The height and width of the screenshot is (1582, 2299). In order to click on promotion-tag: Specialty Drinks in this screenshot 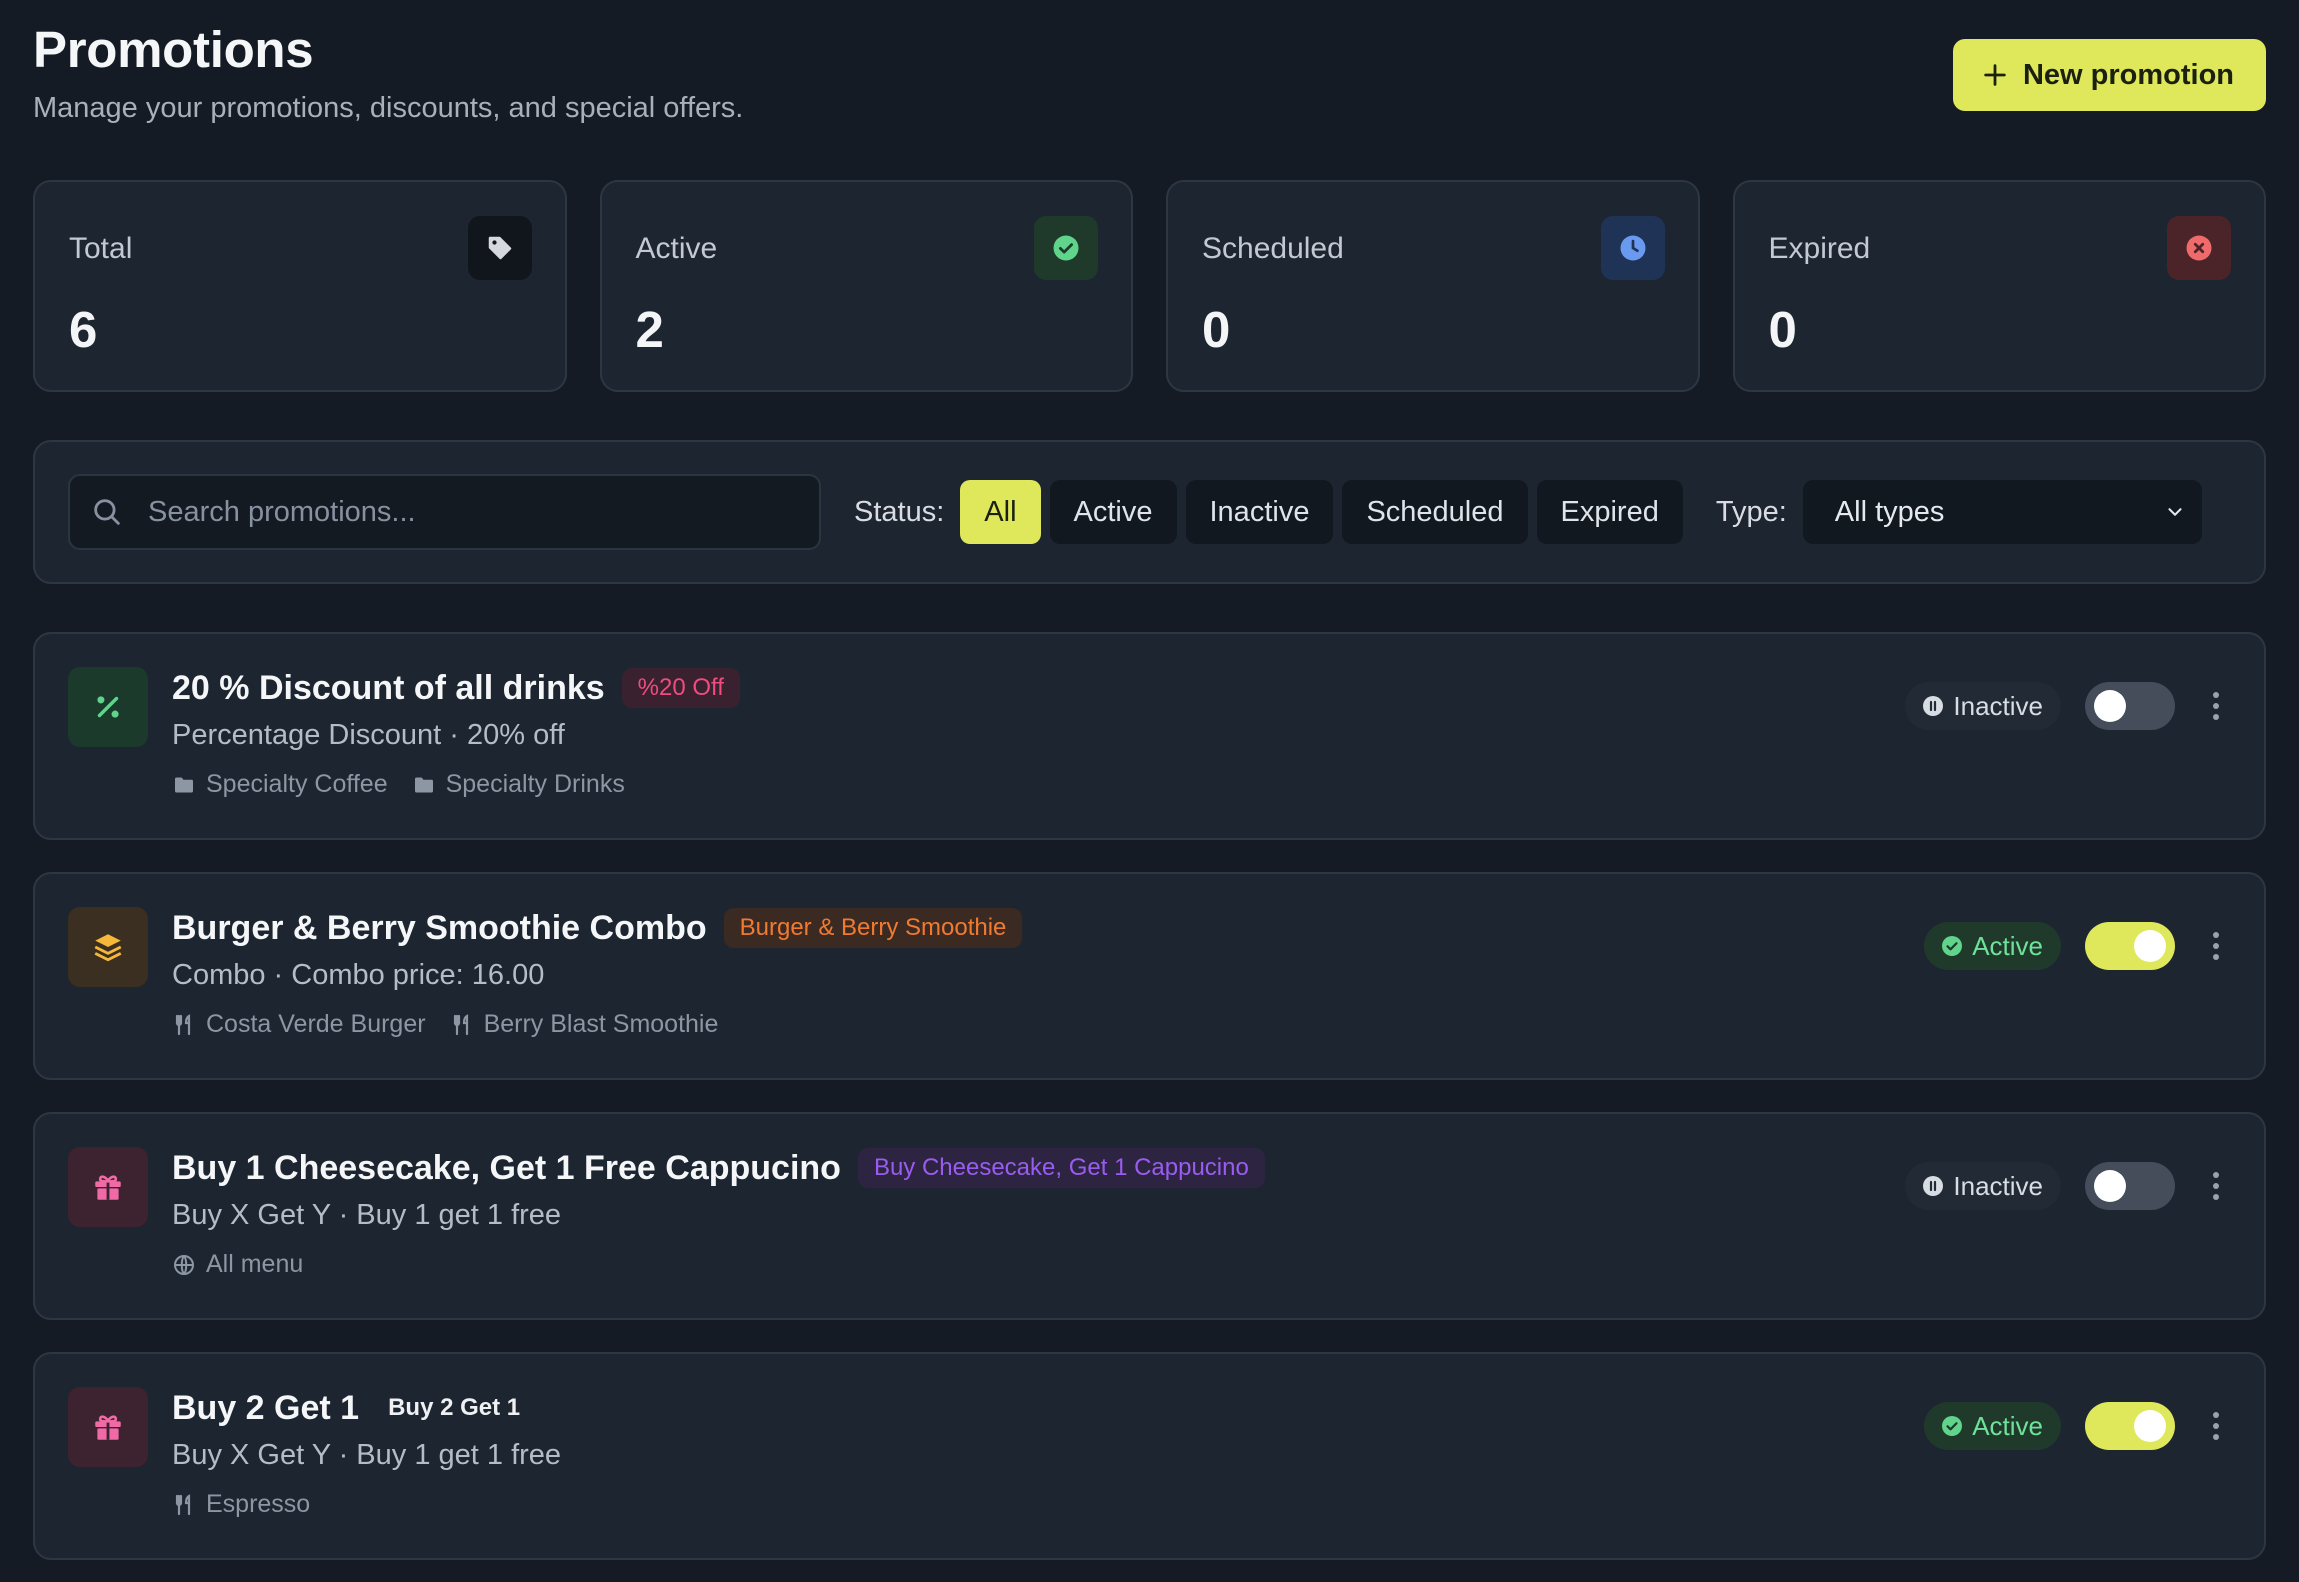, I will do `click(518, 784)`.